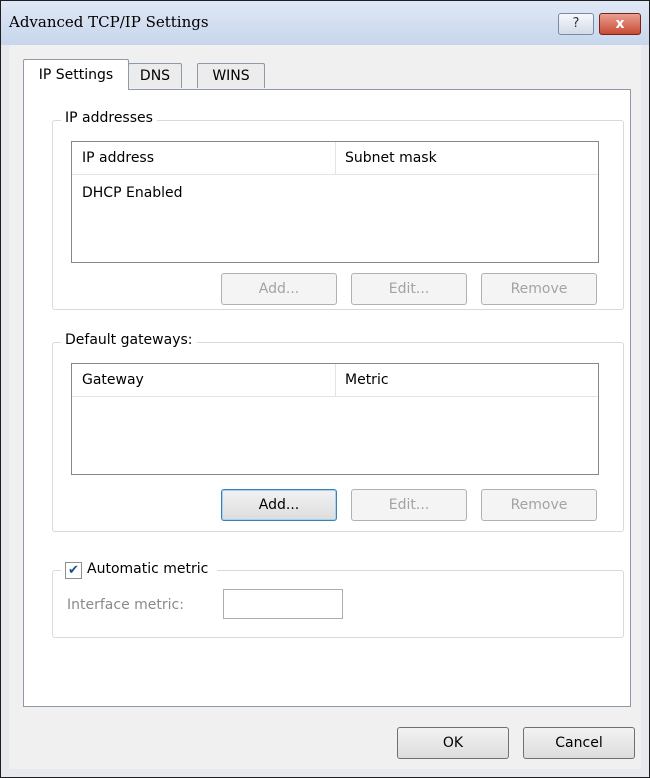 This screenshot has width=650, height=778. Describe the element at coordinates (335, 202) in the screenshot. I see `ip-address-list: IP address Subnet mask DHCP Enabled` at that location.